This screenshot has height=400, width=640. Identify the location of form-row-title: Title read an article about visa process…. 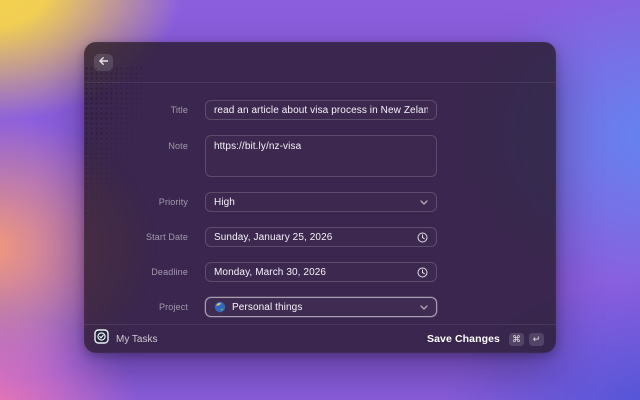
(320, 110).